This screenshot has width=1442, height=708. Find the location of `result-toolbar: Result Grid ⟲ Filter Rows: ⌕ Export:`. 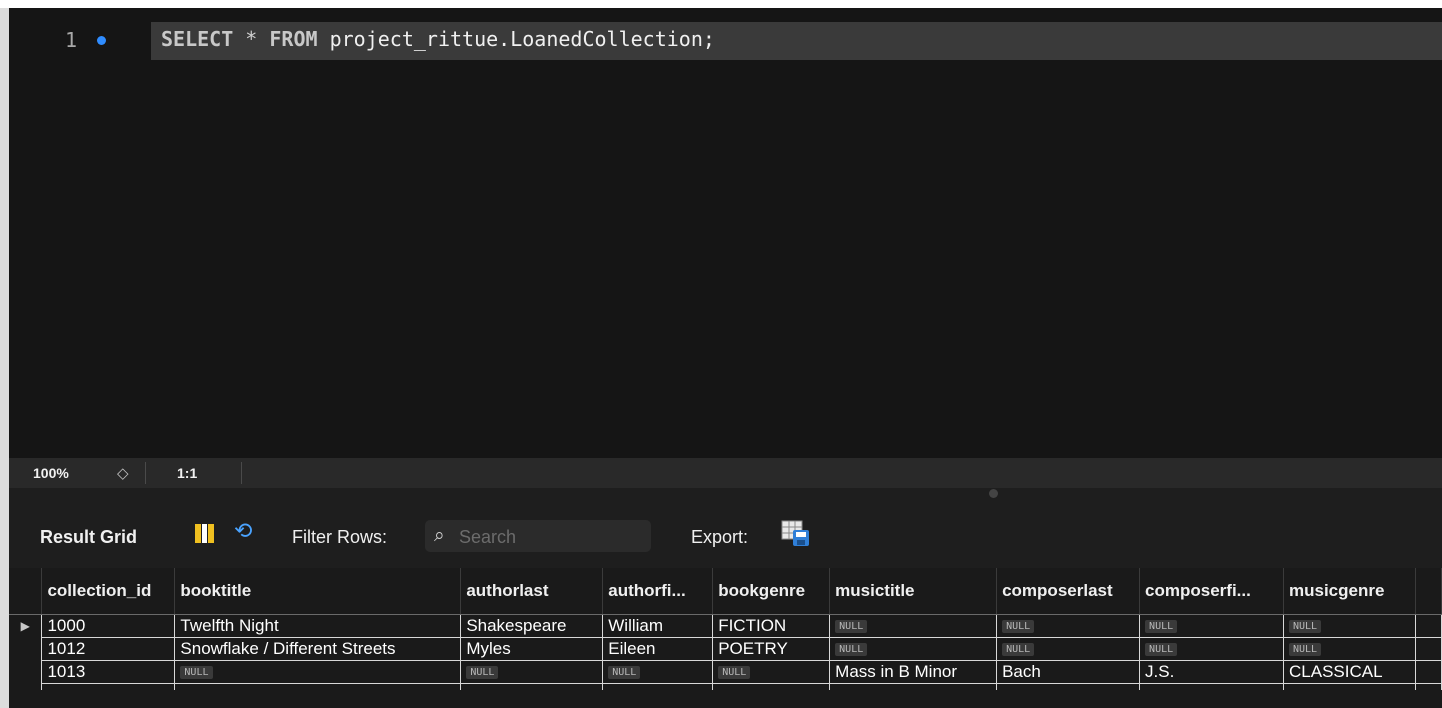

result-toolbar: Result Grid ⟲ Filter Rows: ⌕ Export: is located at coordinates (725, 535).